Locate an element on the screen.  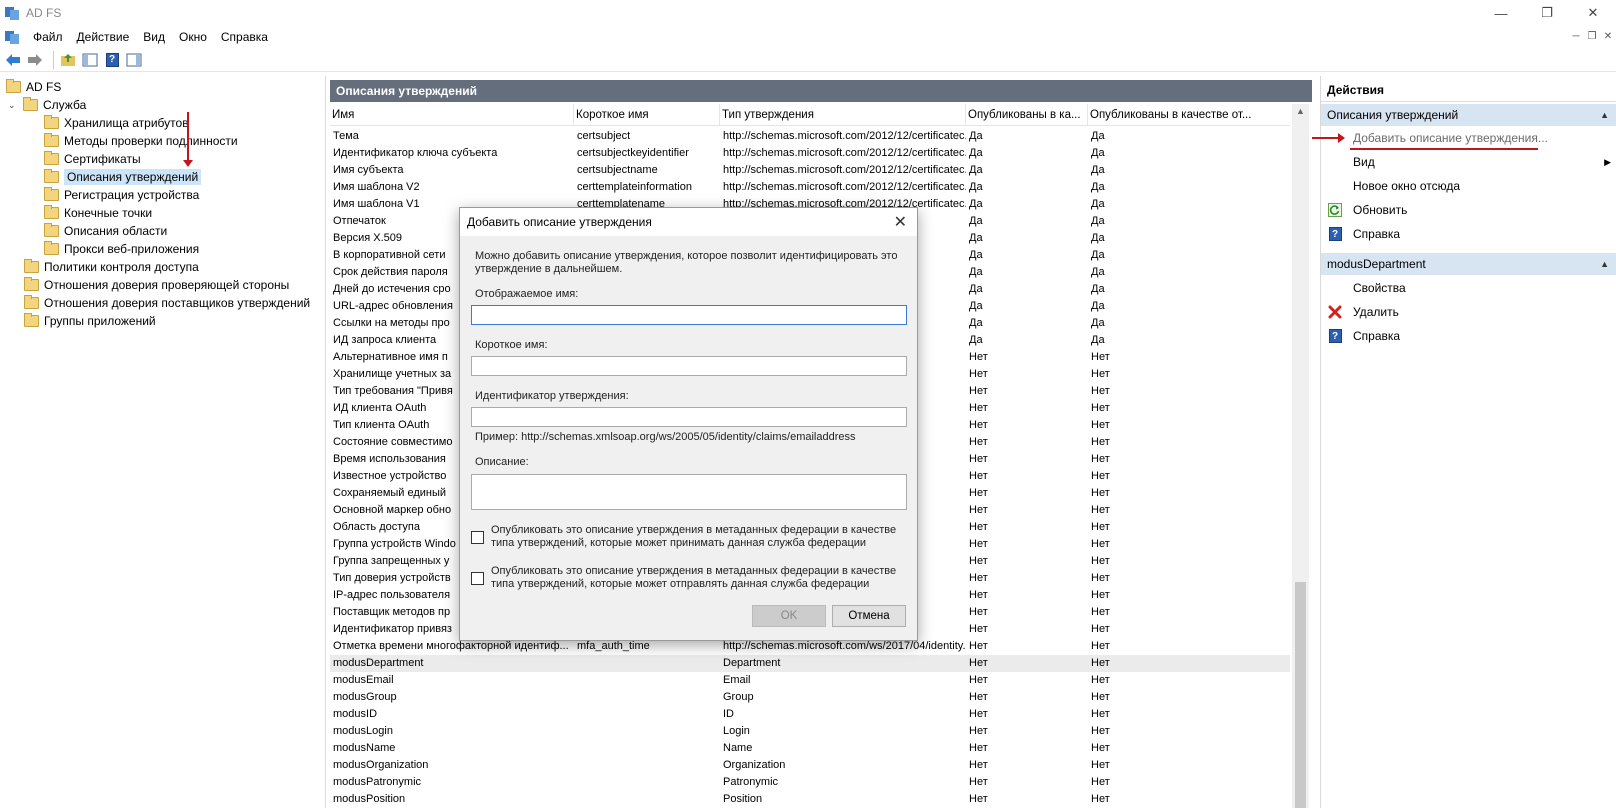
tree-item-relying-party-trusts: Отношения доверия проверяющей стороны is located at coordinates (156, 285).